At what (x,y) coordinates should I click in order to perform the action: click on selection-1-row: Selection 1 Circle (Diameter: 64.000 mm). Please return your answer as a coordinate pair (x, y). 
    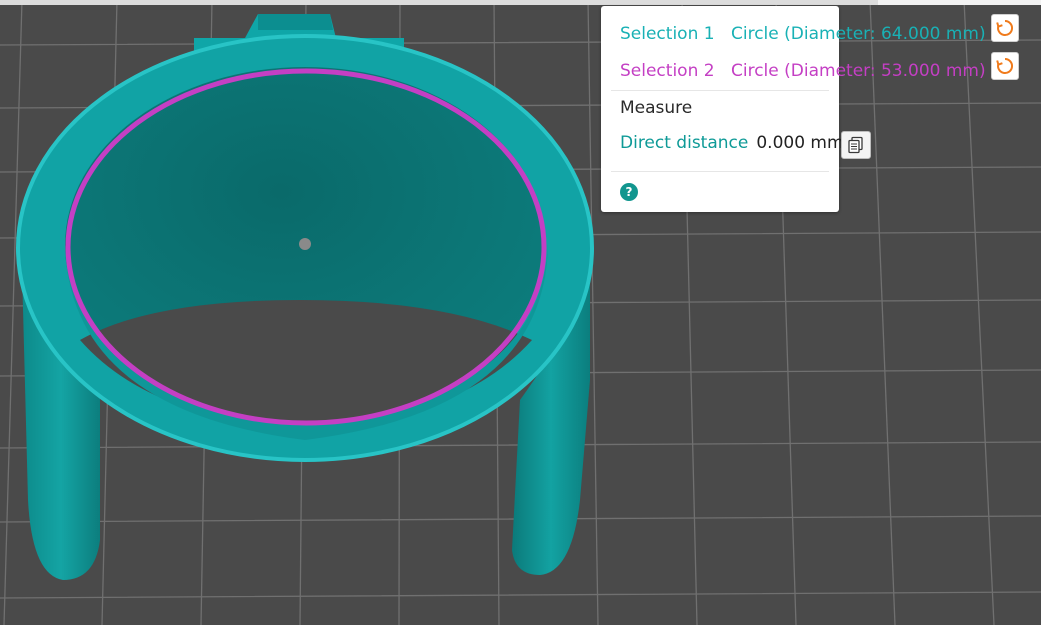
    Looking at the image, I should click on (803, 34).